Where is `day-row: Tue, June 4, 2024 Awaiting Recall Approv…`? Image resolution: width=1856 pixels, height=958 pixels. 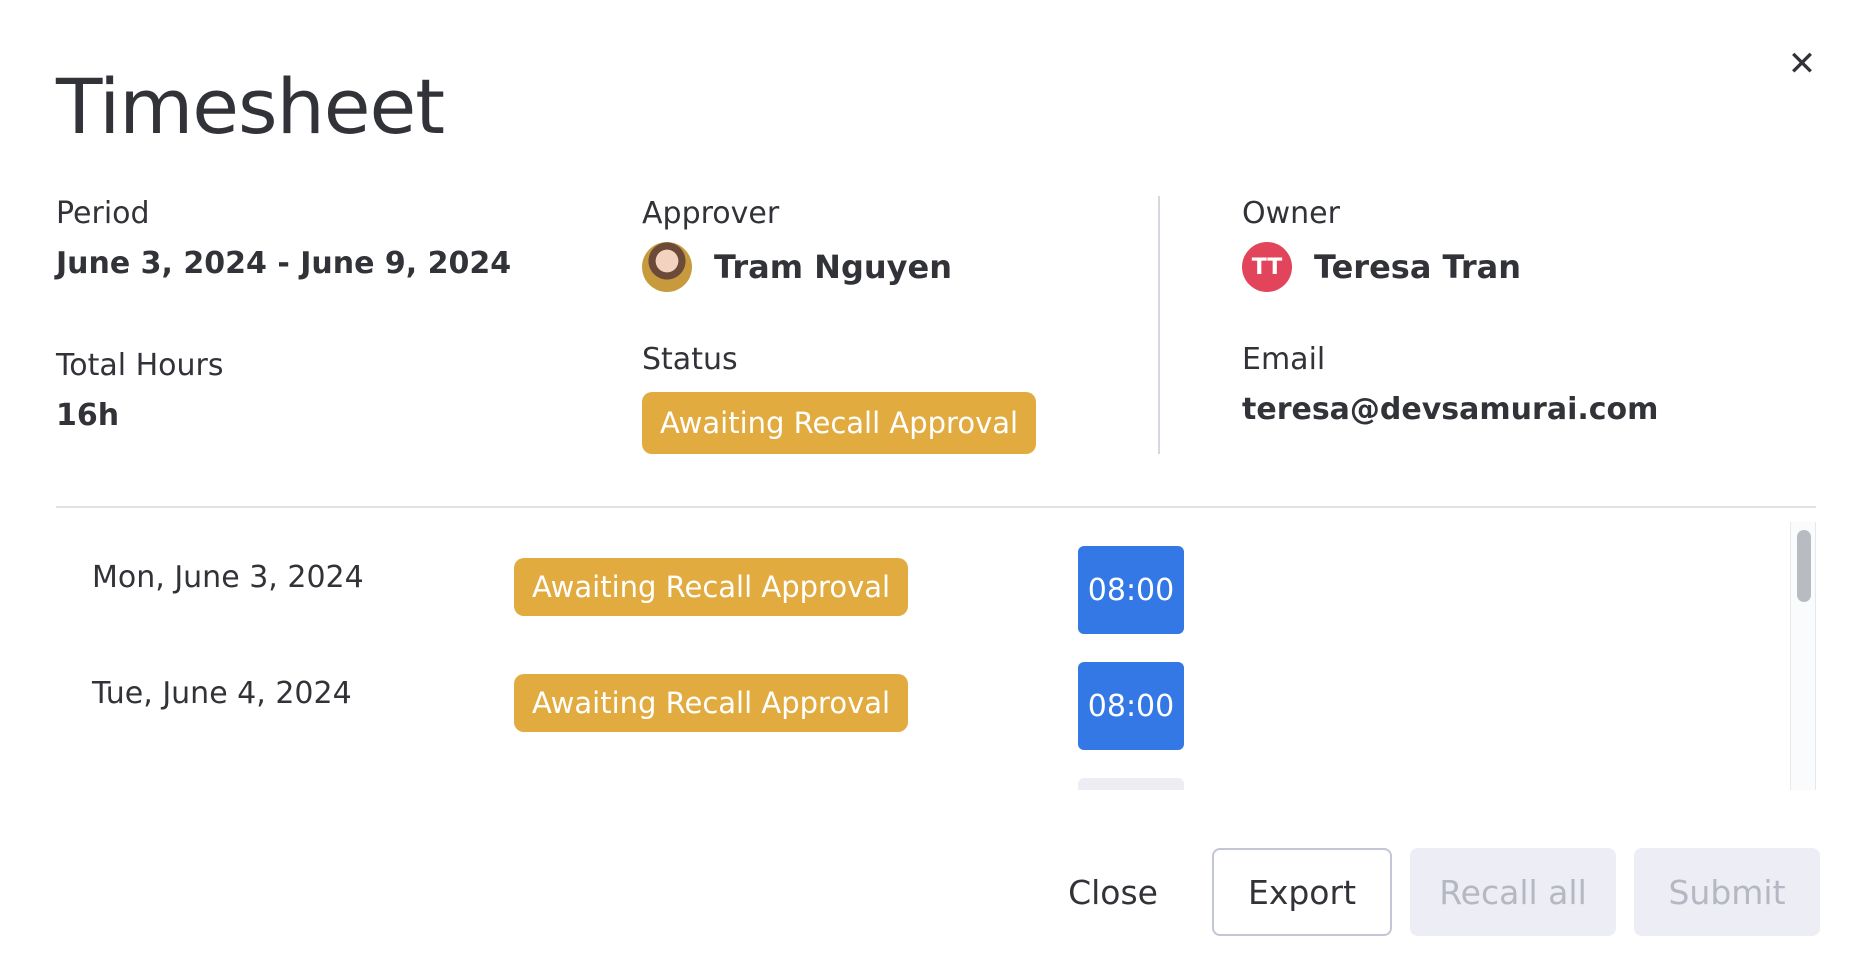 day-row: Tue, June 4, 2024 Awaiting Recall Approv… is located at coordinates (916, 700).